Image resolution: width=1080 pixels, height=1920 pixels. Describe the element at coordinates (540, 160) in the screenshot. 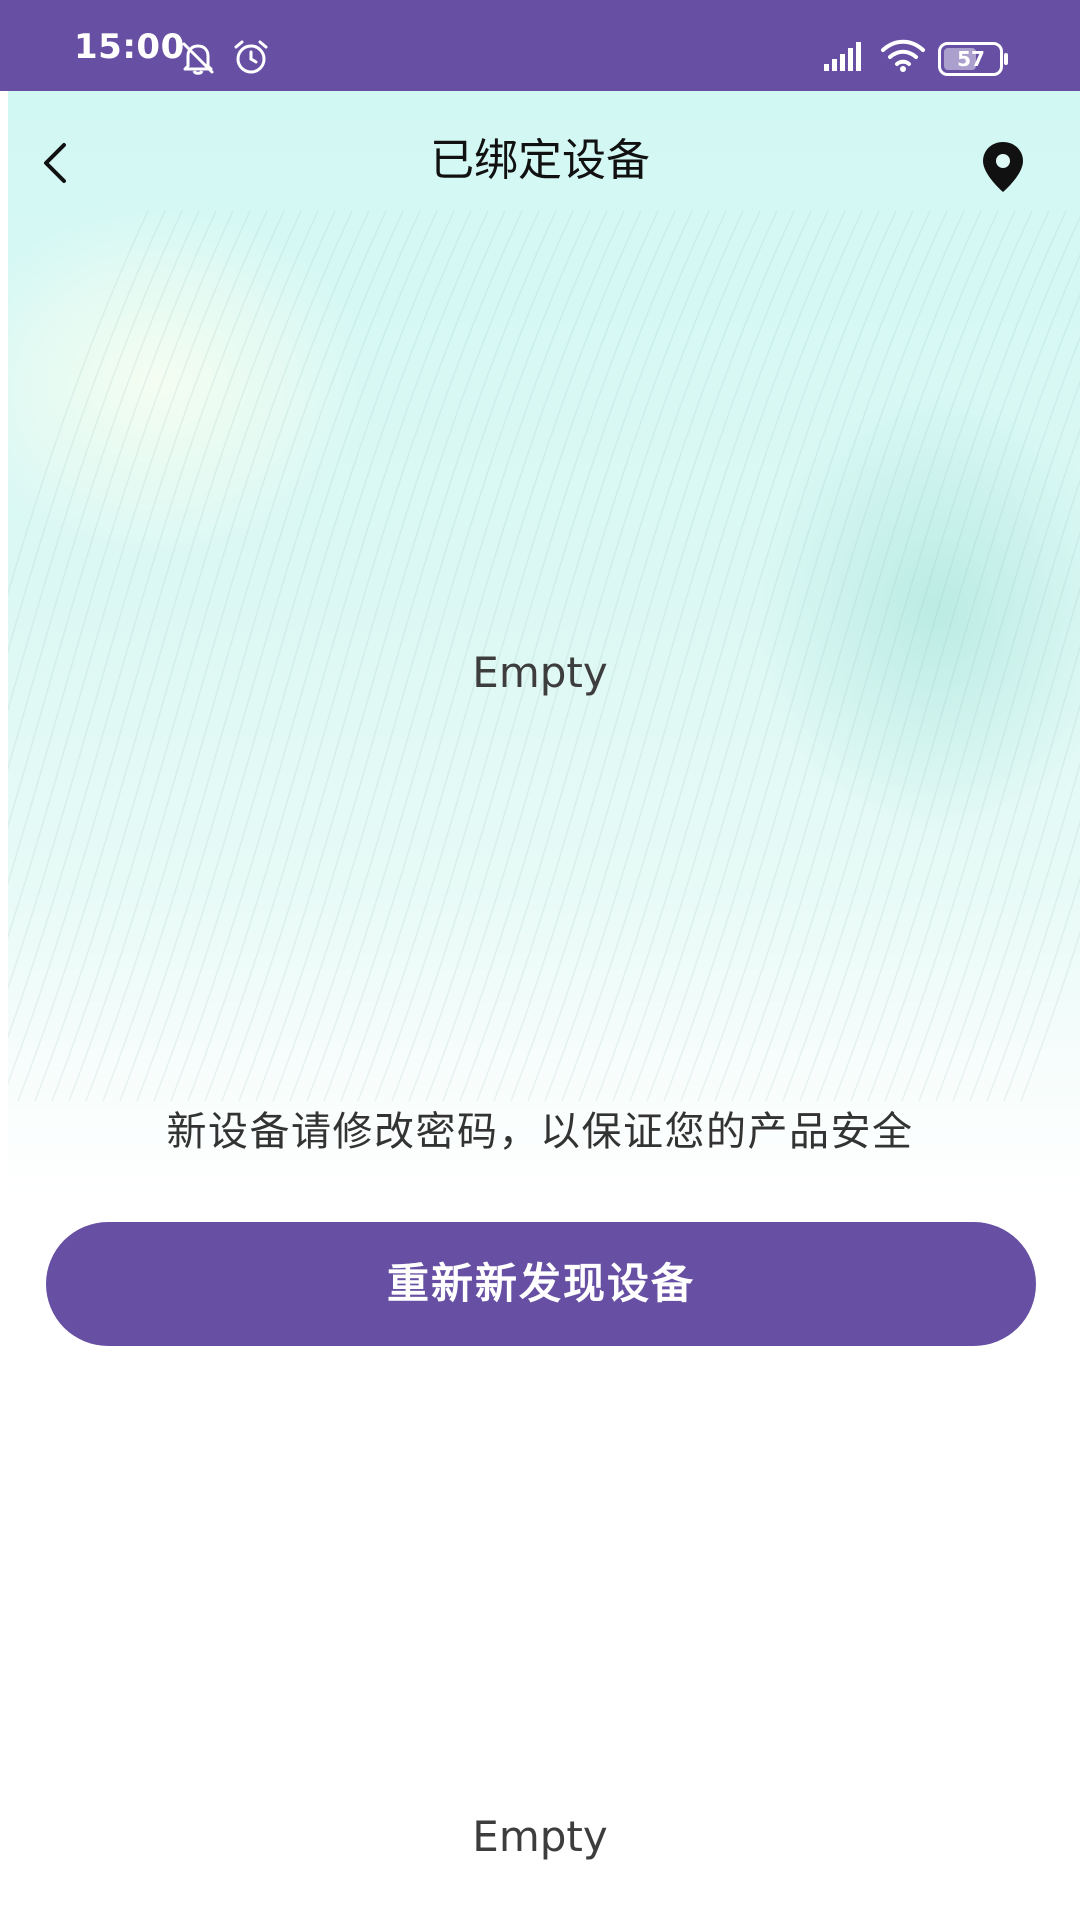

I see `page-title: 已绑定设备` at that location.